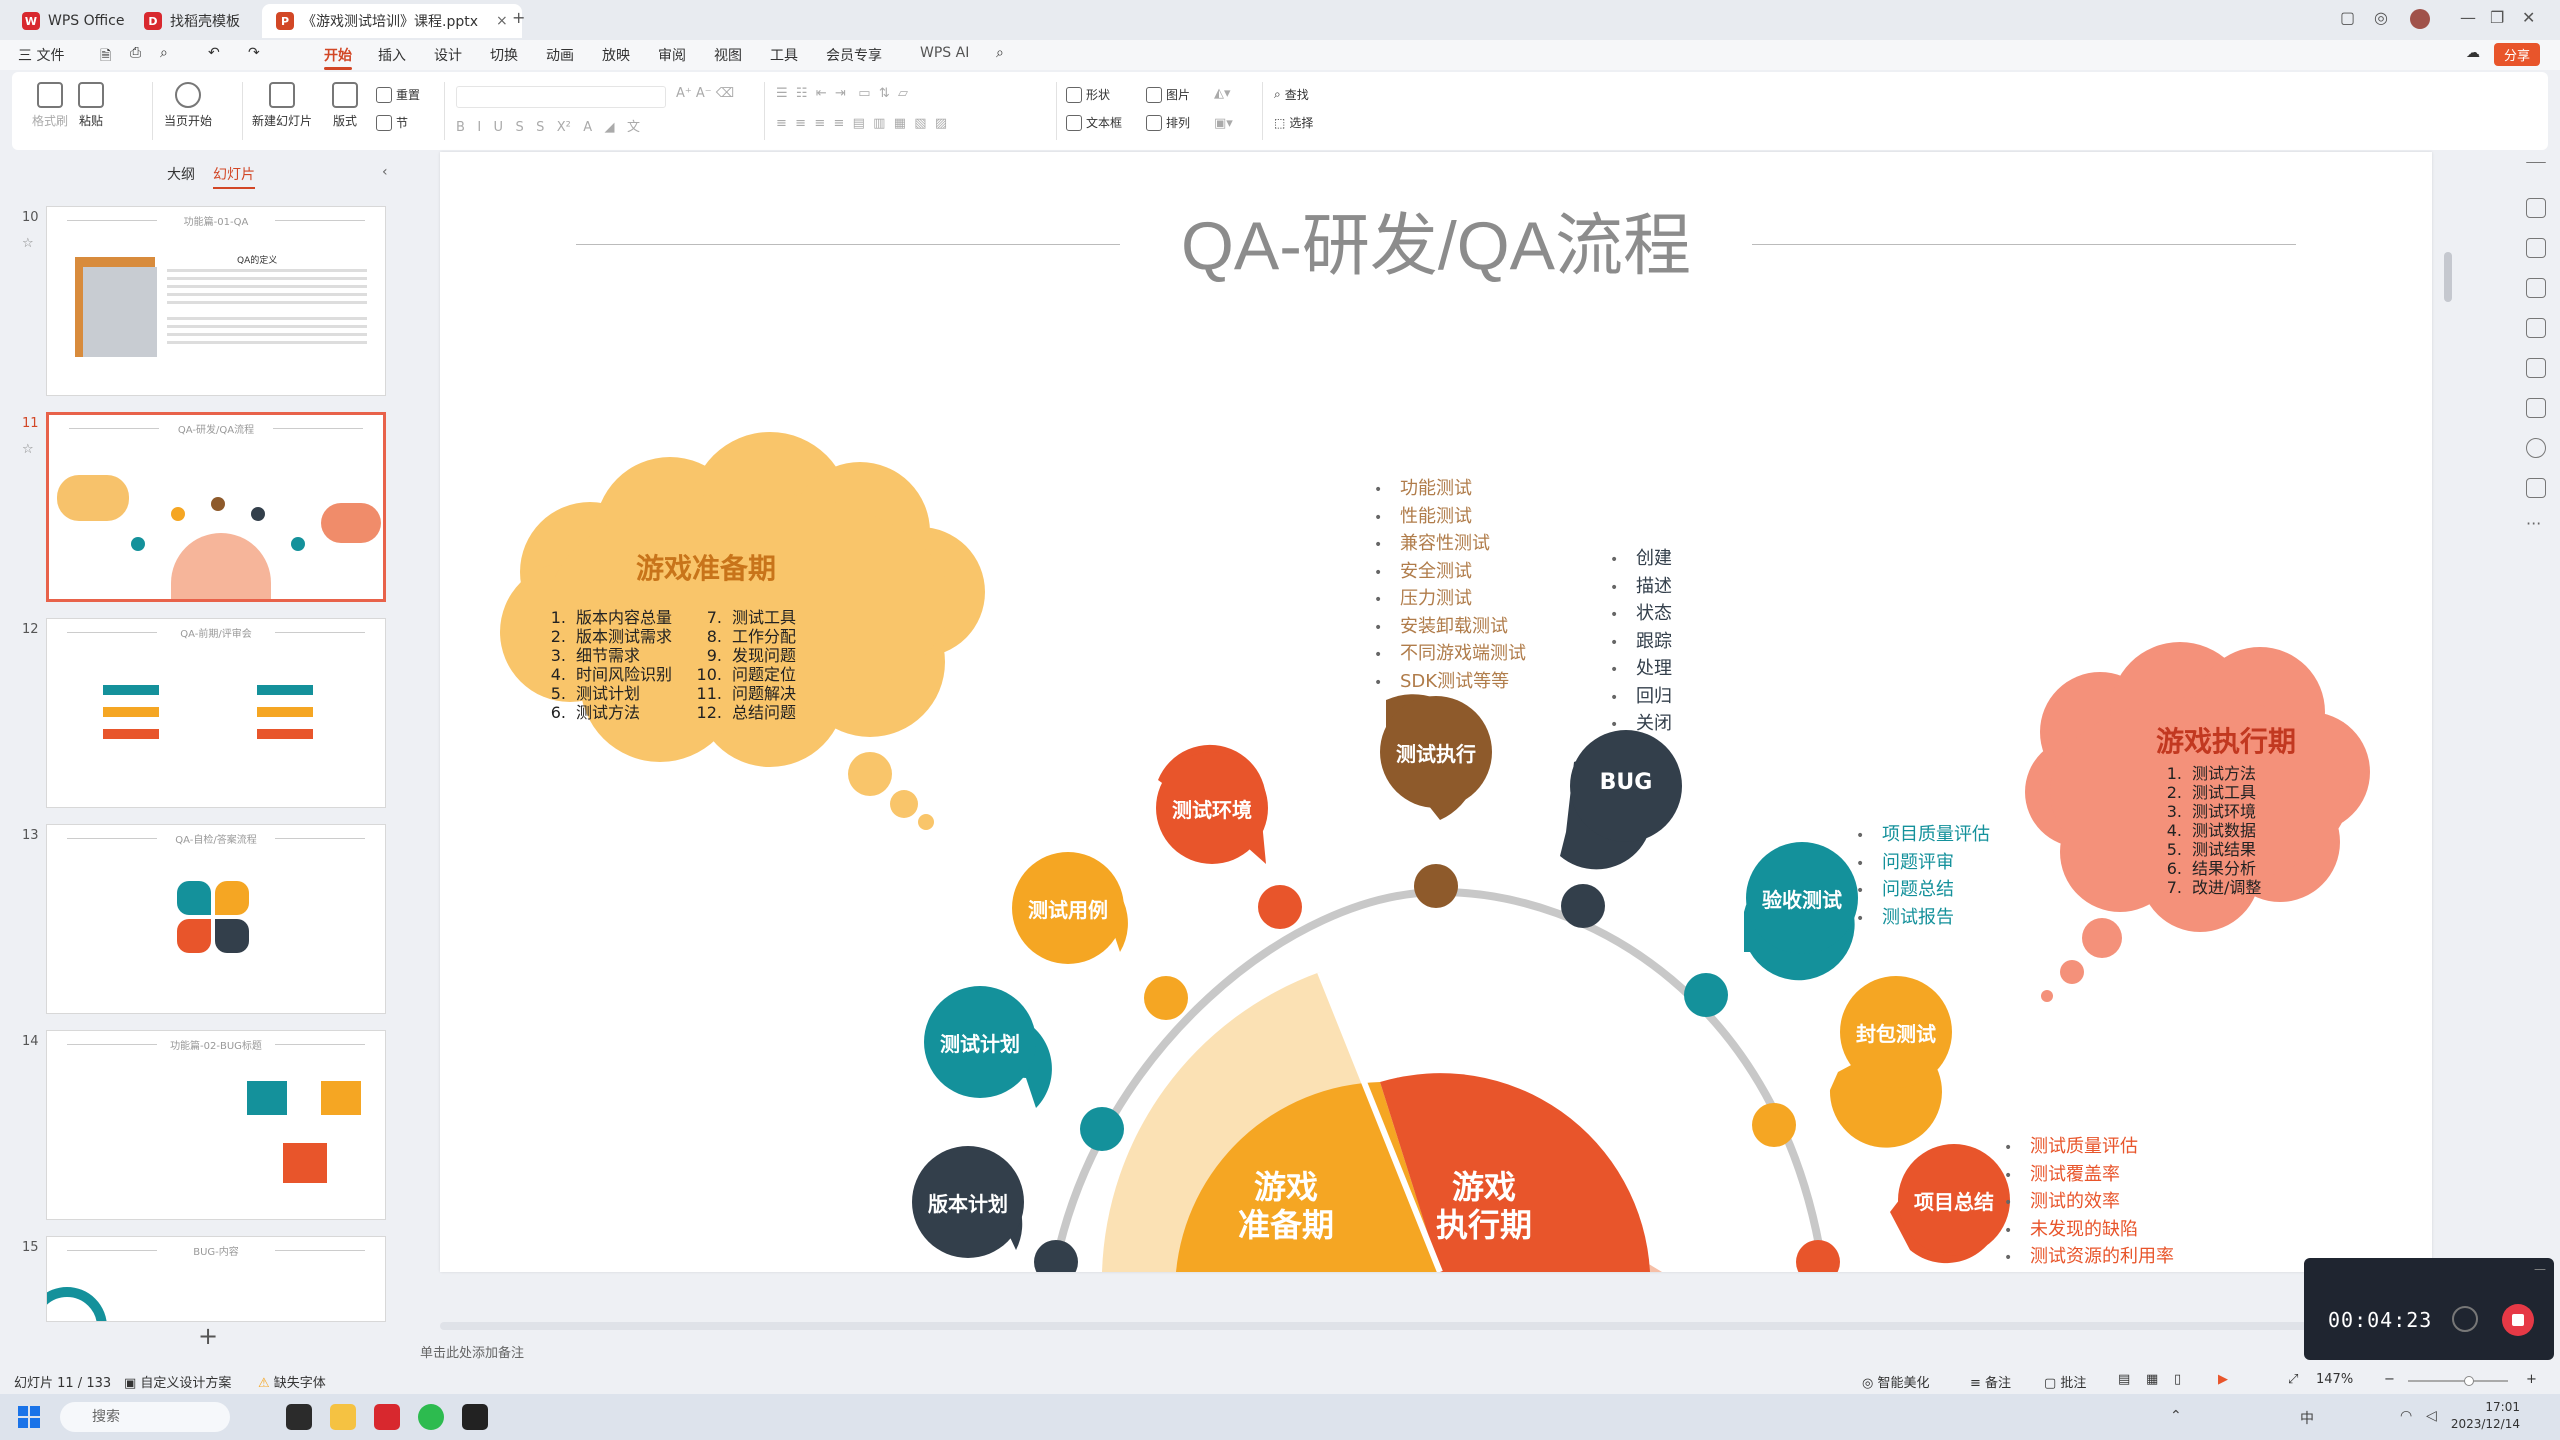 The image size is (2560, 1440). What do you see at coordinates (448, 55) in the screenshot?
I see `menu-design: 设计` at bounding box center [448, 55].